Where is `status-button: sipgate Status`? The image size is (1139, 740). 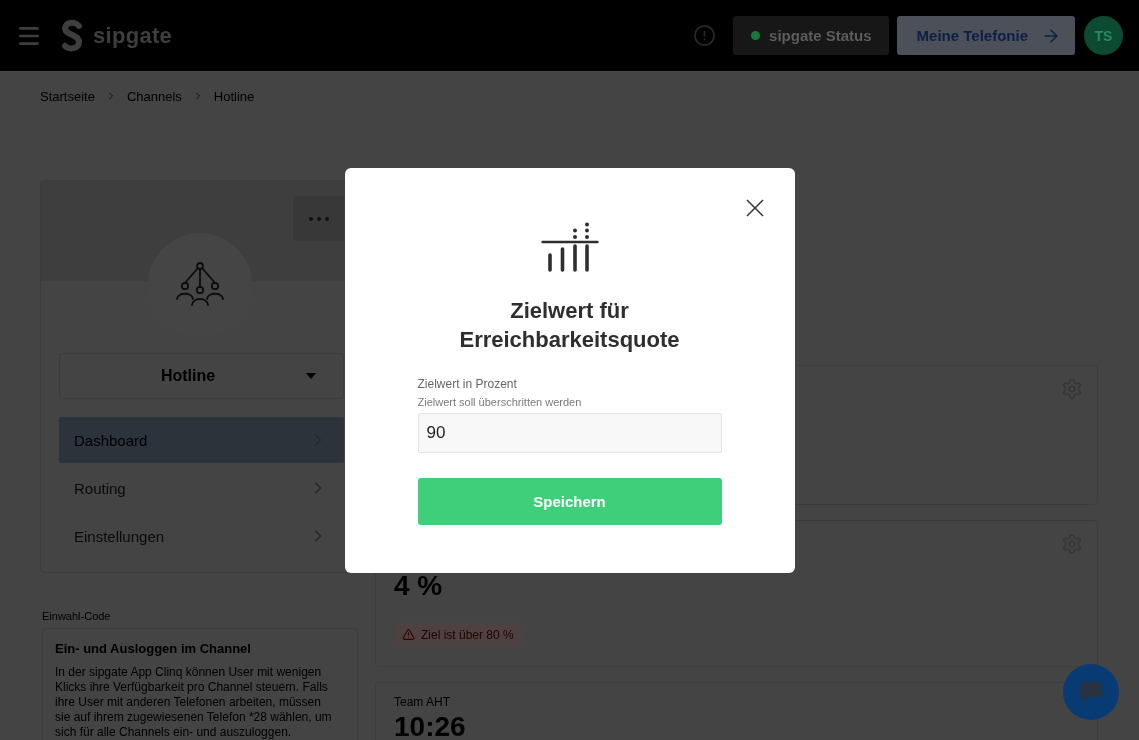
status-button: sipgate Status is located at coordinates (811, 35).